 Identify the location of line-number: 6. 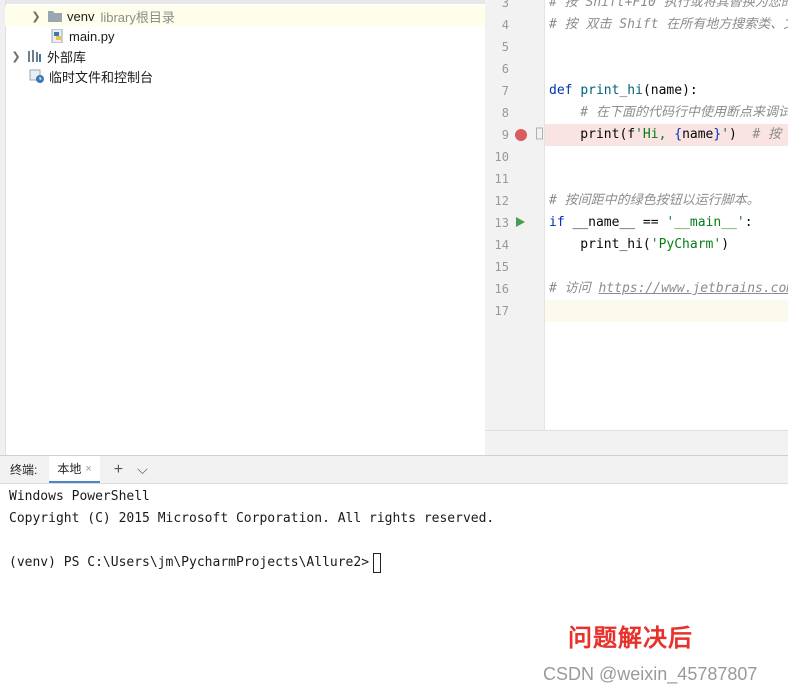
(505, 69).